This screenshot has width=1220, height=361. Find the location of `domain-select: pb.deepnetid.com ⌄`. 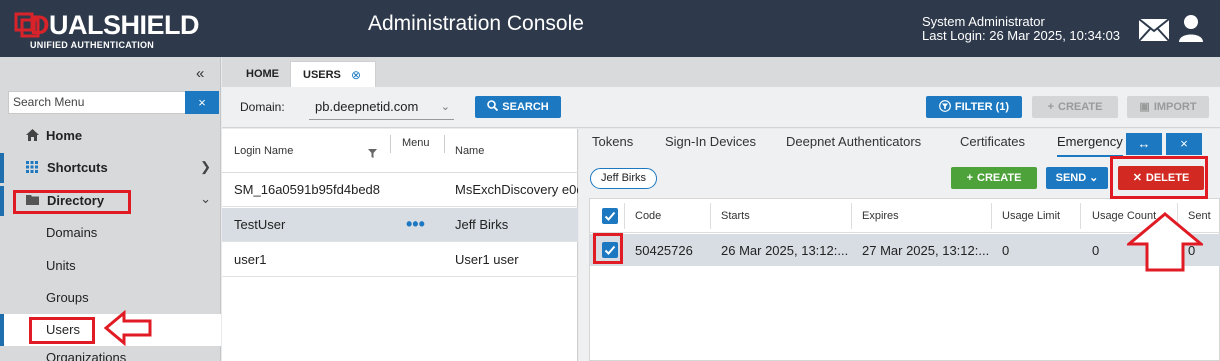

domain-select: pb.deepnetid.com ⌄ is located at coordinates (381, 108).